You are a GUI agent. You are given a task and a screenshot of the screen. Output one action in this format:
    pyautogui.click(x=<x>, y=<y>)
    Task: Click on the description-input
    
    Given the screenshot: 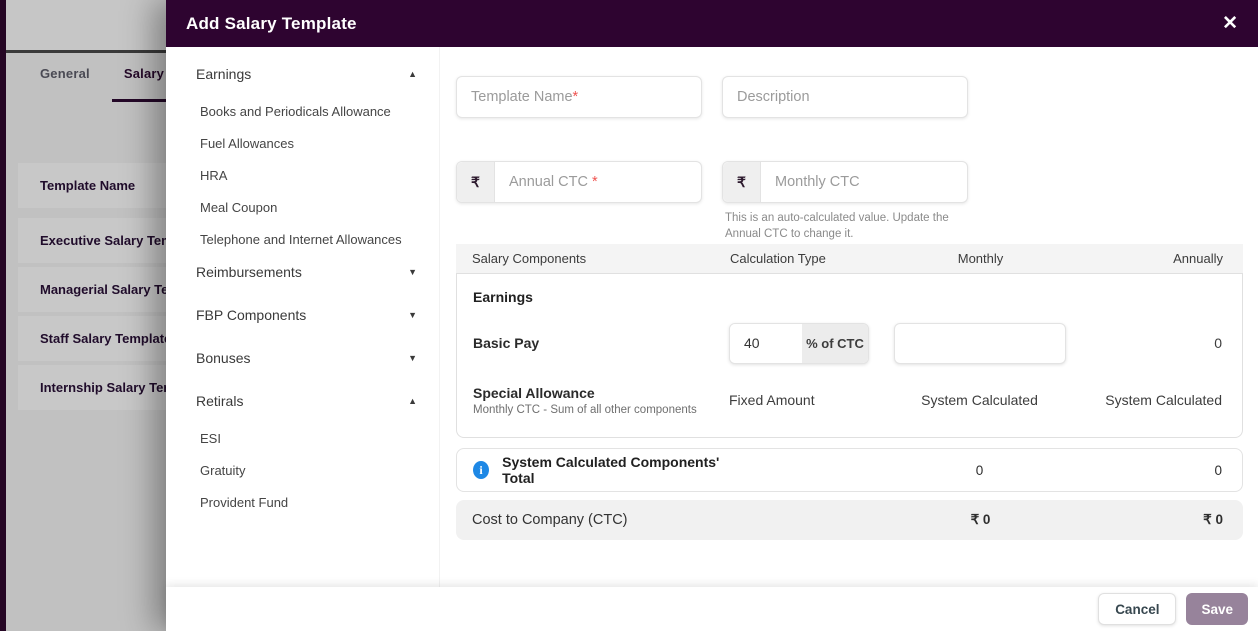 What is the action you would take?
    pyautogui.click(x=845, y=97)
    